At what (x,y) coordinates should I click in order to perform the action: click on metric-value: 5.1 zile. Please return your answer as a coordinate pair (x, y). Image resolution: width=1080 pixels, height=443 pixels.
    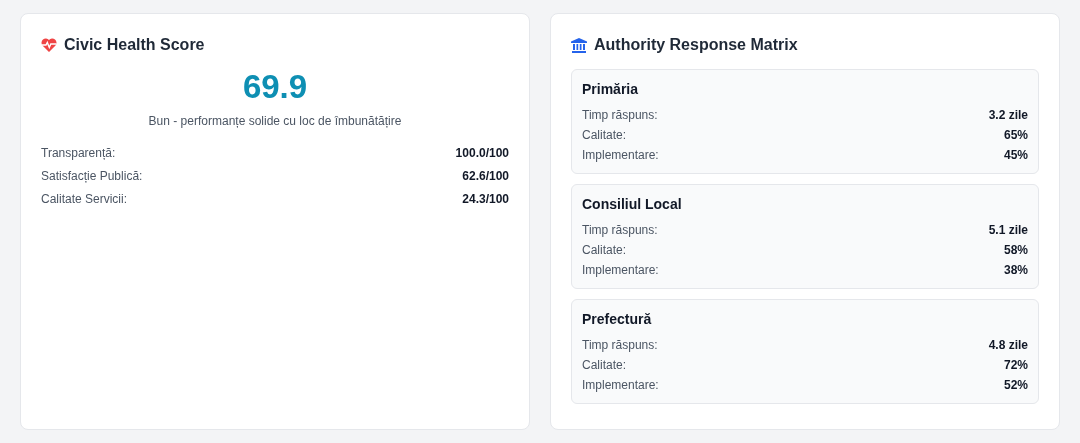
    Looking at the image, I should click on (1008, 230).